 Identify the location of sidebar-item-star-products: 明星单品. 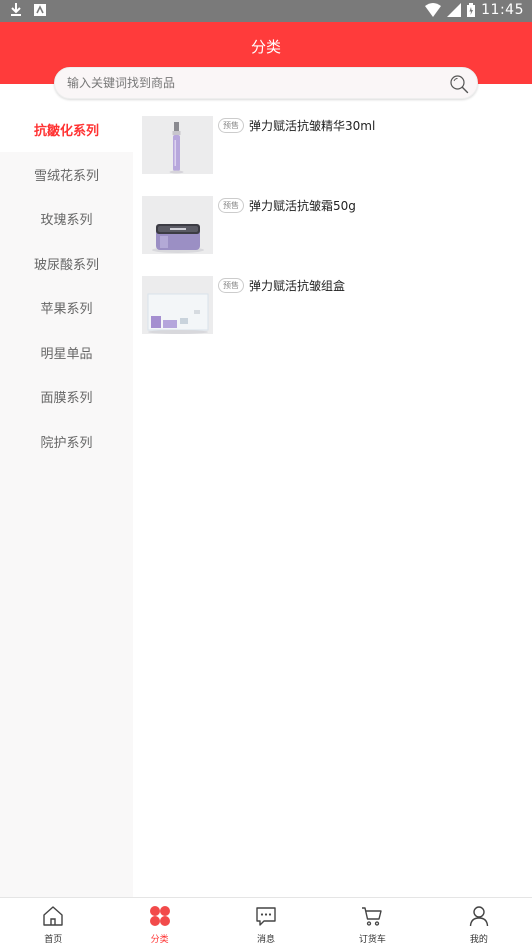
(66, 352).